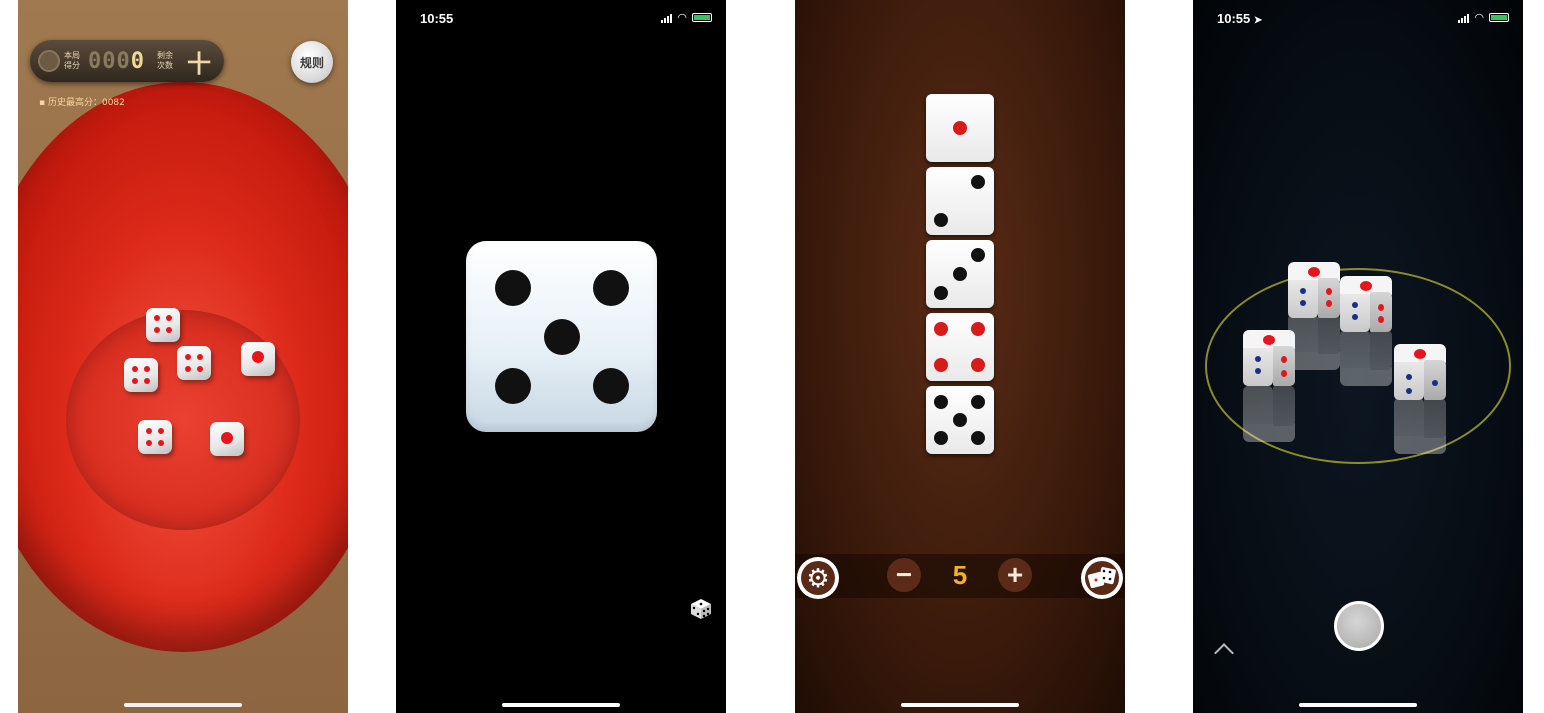  Describe the element at coordinates (49, 61) in the screenshot. I see `gear-icon` at that location.